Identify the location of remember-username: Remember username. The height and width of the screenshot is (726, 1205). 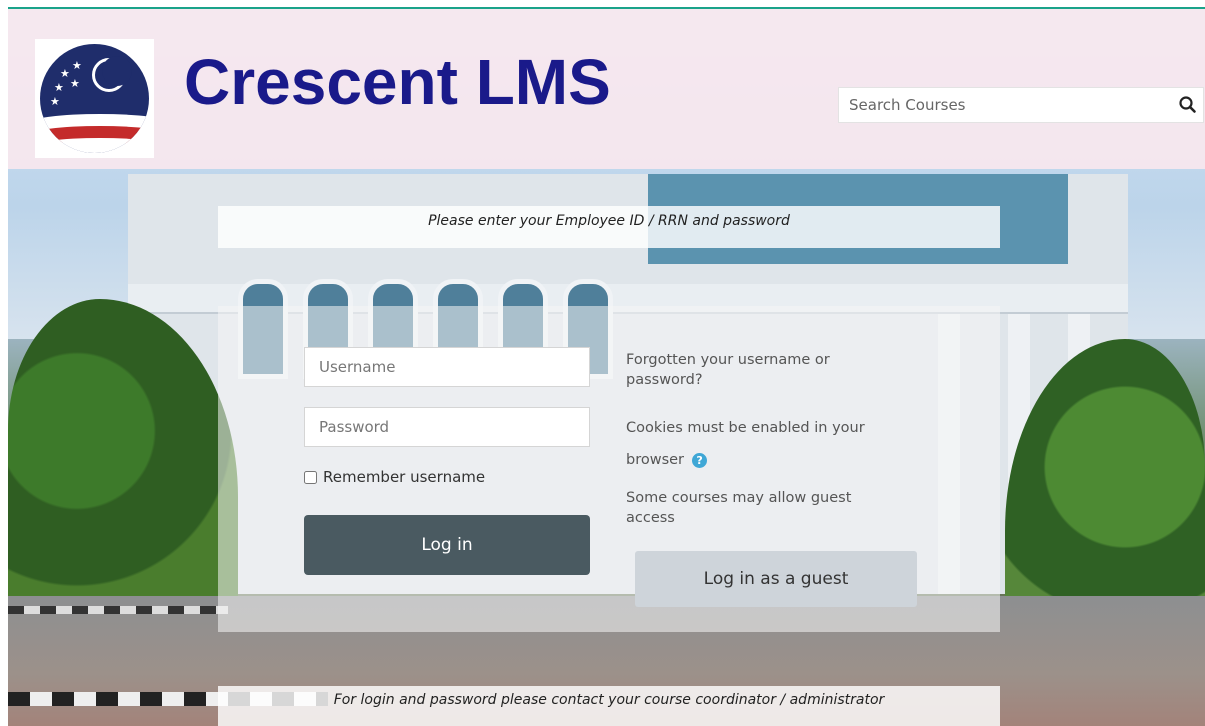
(394, 477).